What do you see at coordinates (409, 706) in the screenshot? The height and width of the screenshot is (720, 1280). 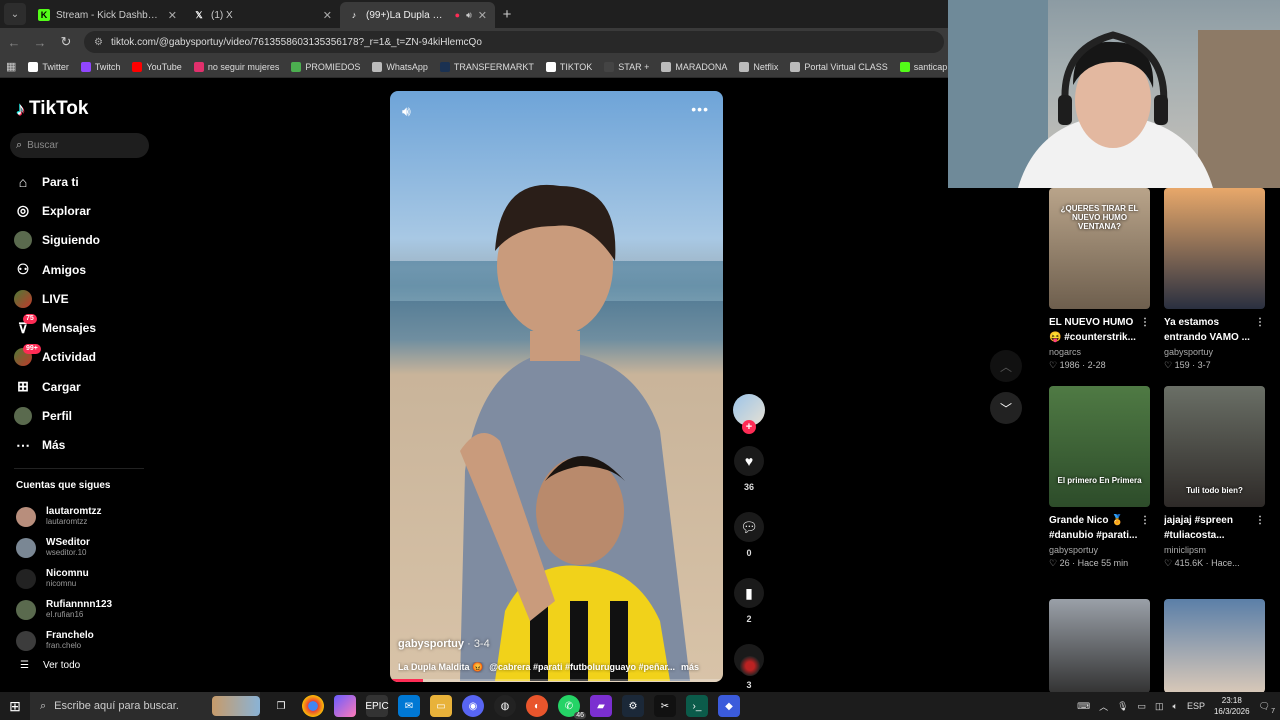 I see `outlook-icon: ✉` at bounding box center [409, 706].